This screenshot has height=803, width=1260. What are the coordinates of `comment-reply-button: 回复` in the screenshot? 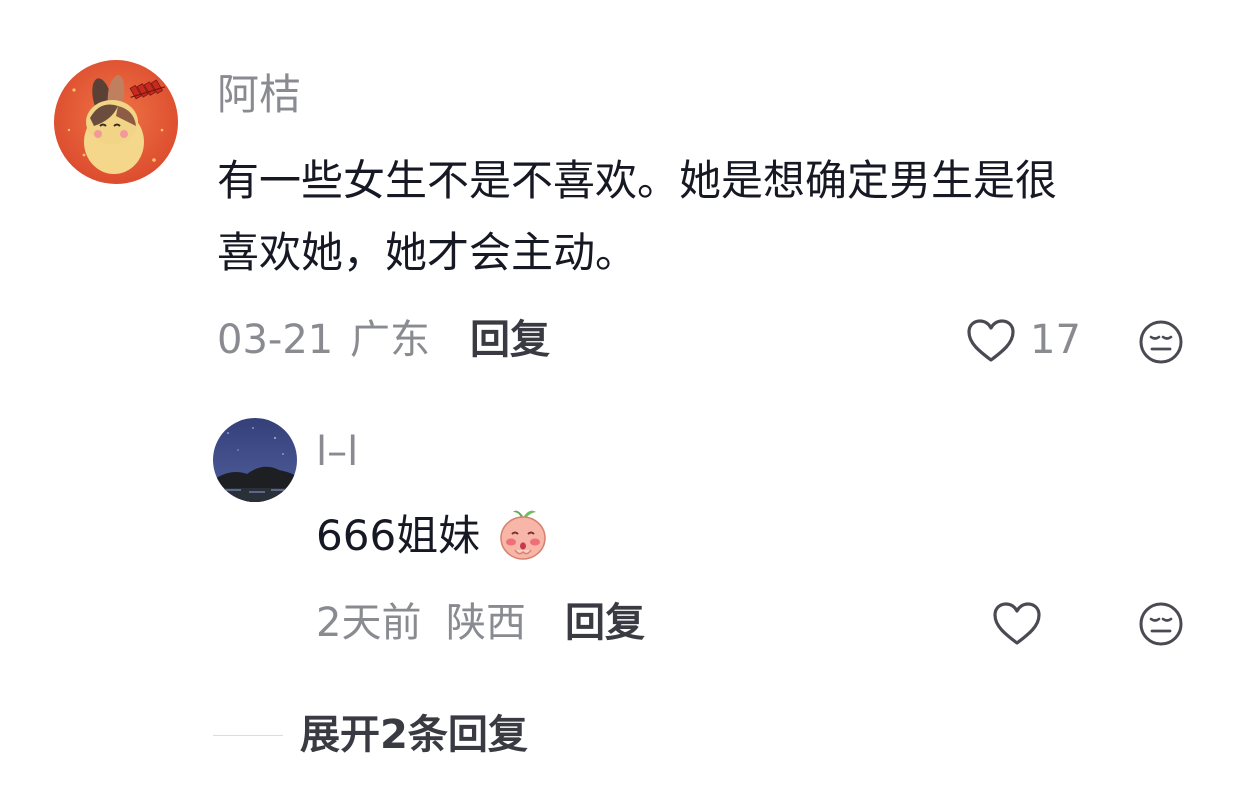 It's located at (510, 340).